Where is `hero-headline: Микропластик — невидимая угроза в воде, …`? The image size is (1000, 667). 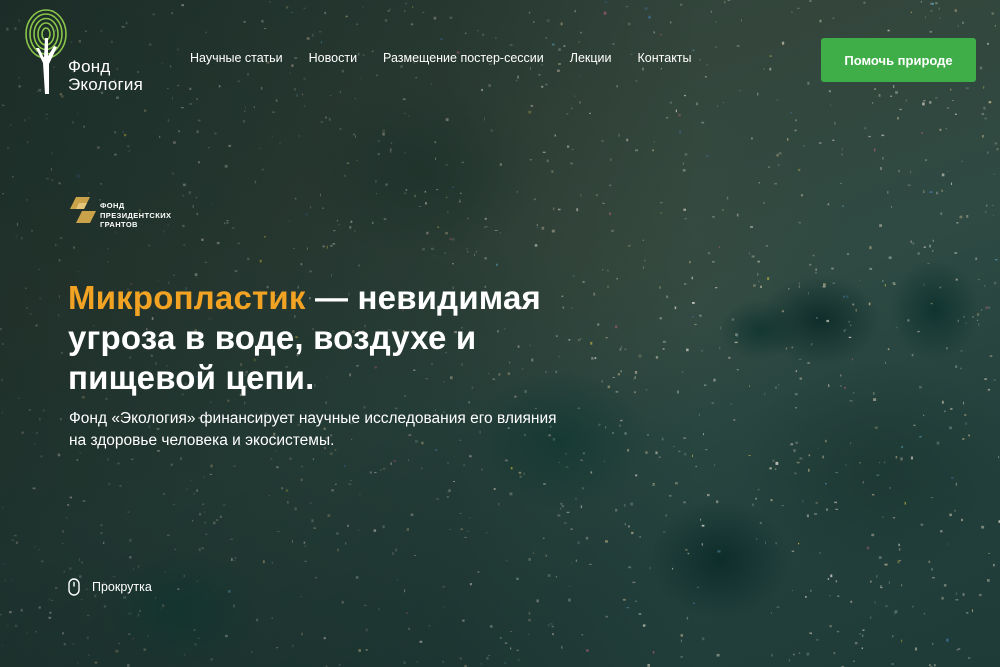
hero-headline: Микропластик — невидимая угроза в воде, … is located at coordinates (348, 338).